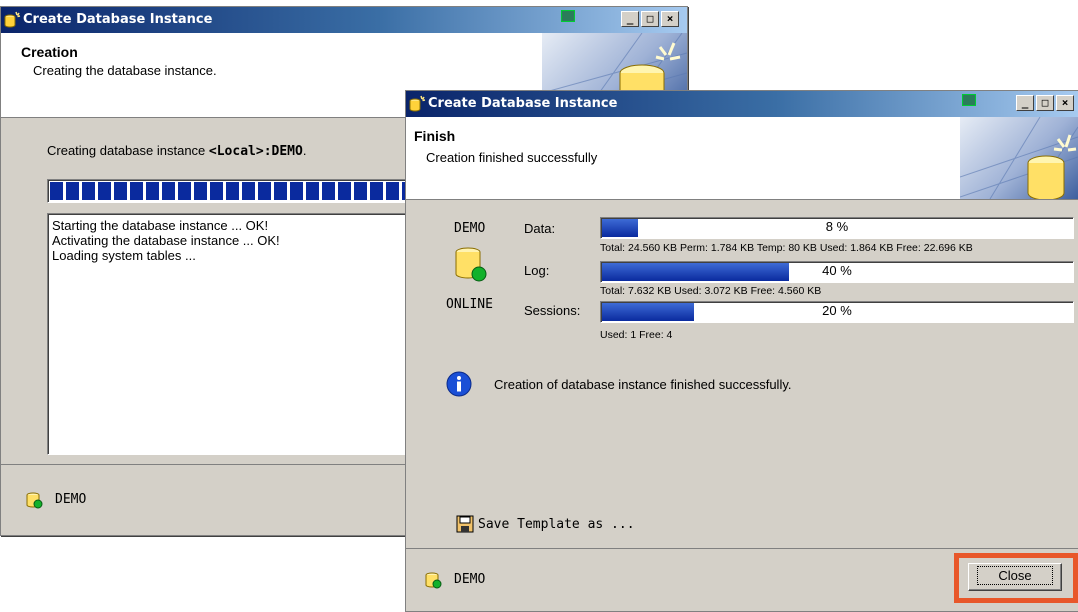 This screenshot has width=1078, height=612. What do you see at coordinates (537, 270) in the screenshot?
I see `log-label: Log:` at bounding box center [537, 270].